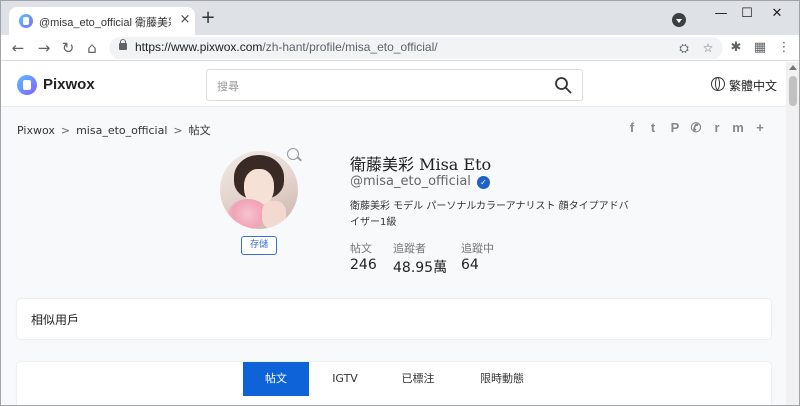  What do you see at coordinates (708, 48) in the screenshot?
I see `bookmark-star-icon: ☆` at bounding box center [708, 48].